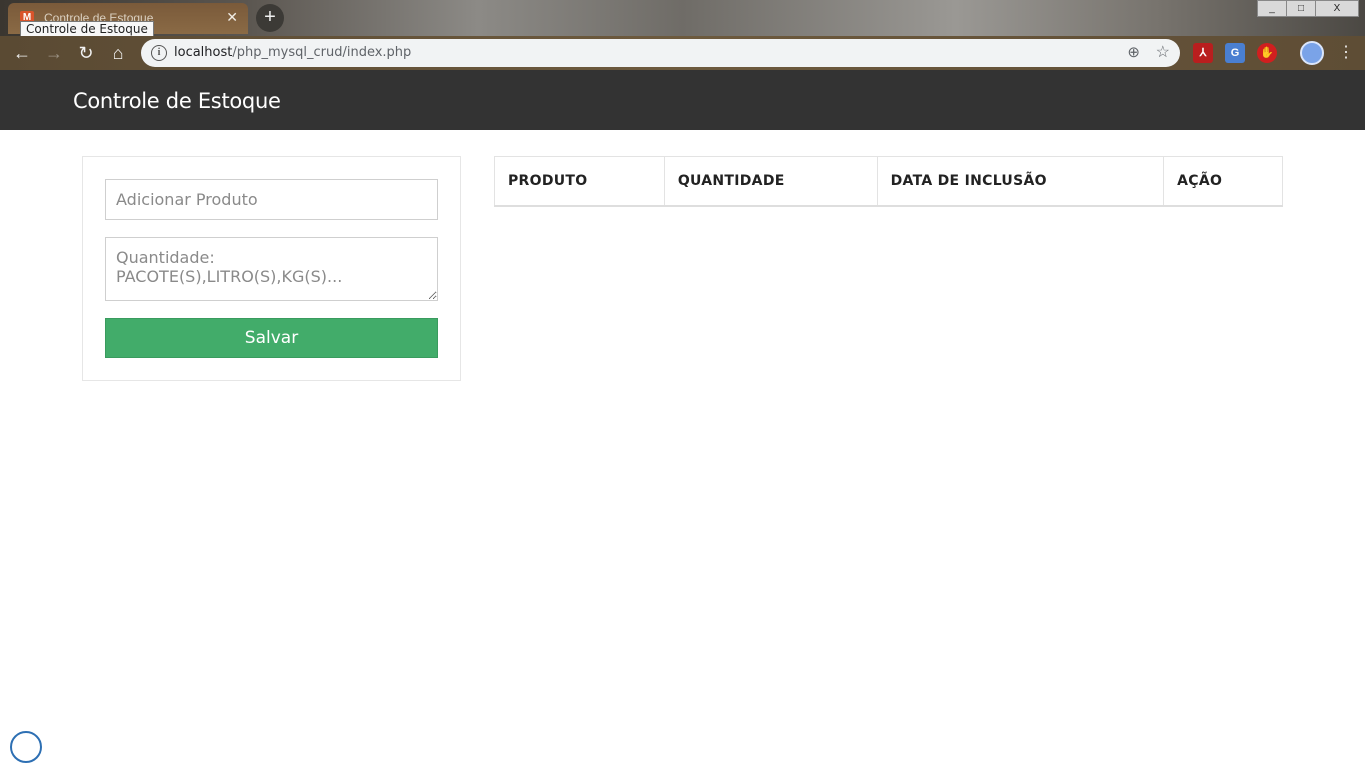  What do you see at coordinates (682, 100) in the screenshot?
I see `app-navbar: Controle de Estoque` at bounding box center [682, 100].